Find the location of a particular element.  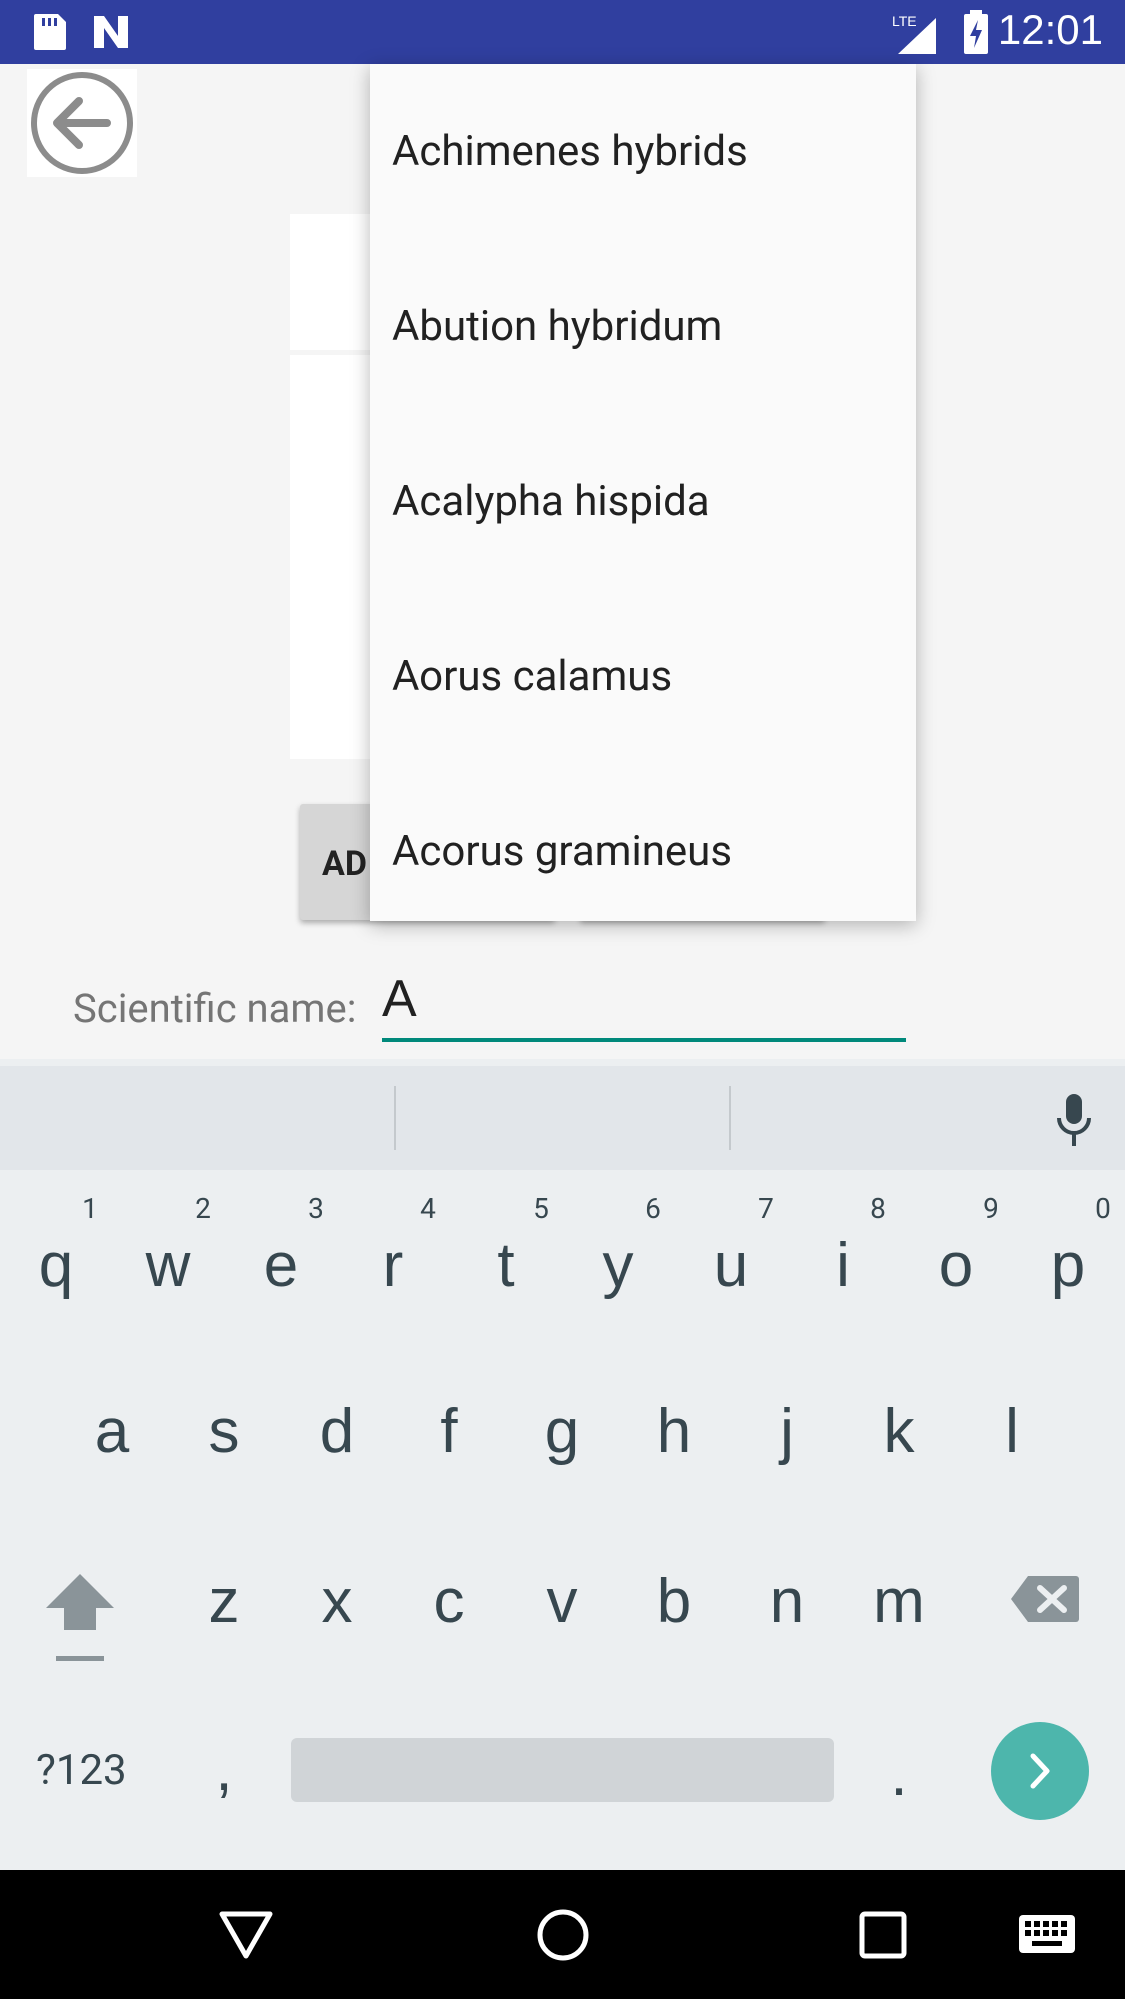

recents-nav-icon is located at coordinates (883, 1935).